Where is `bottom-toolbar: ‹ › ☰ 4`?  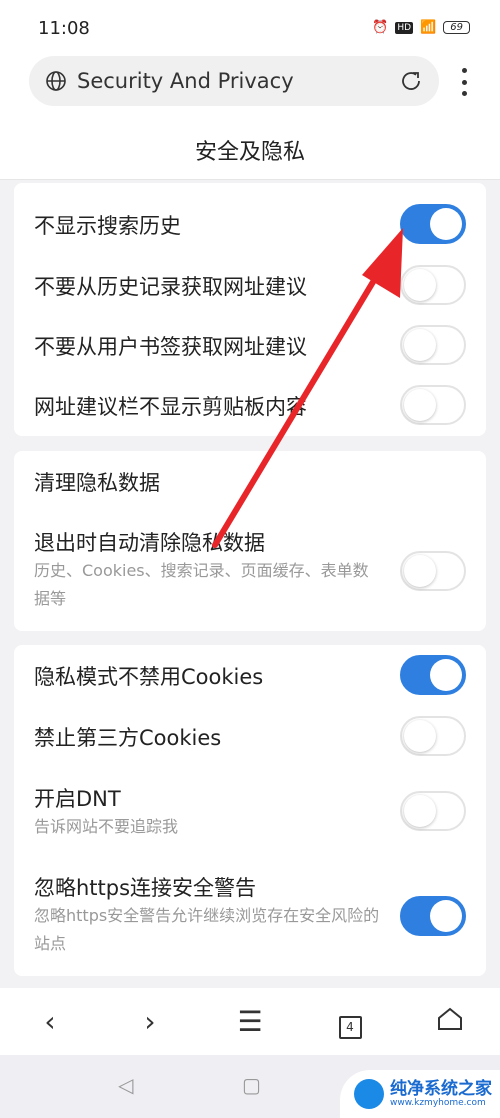
bottom-toolbar: ‹ › ☰ 4 is located at coordinates (250, 1021).